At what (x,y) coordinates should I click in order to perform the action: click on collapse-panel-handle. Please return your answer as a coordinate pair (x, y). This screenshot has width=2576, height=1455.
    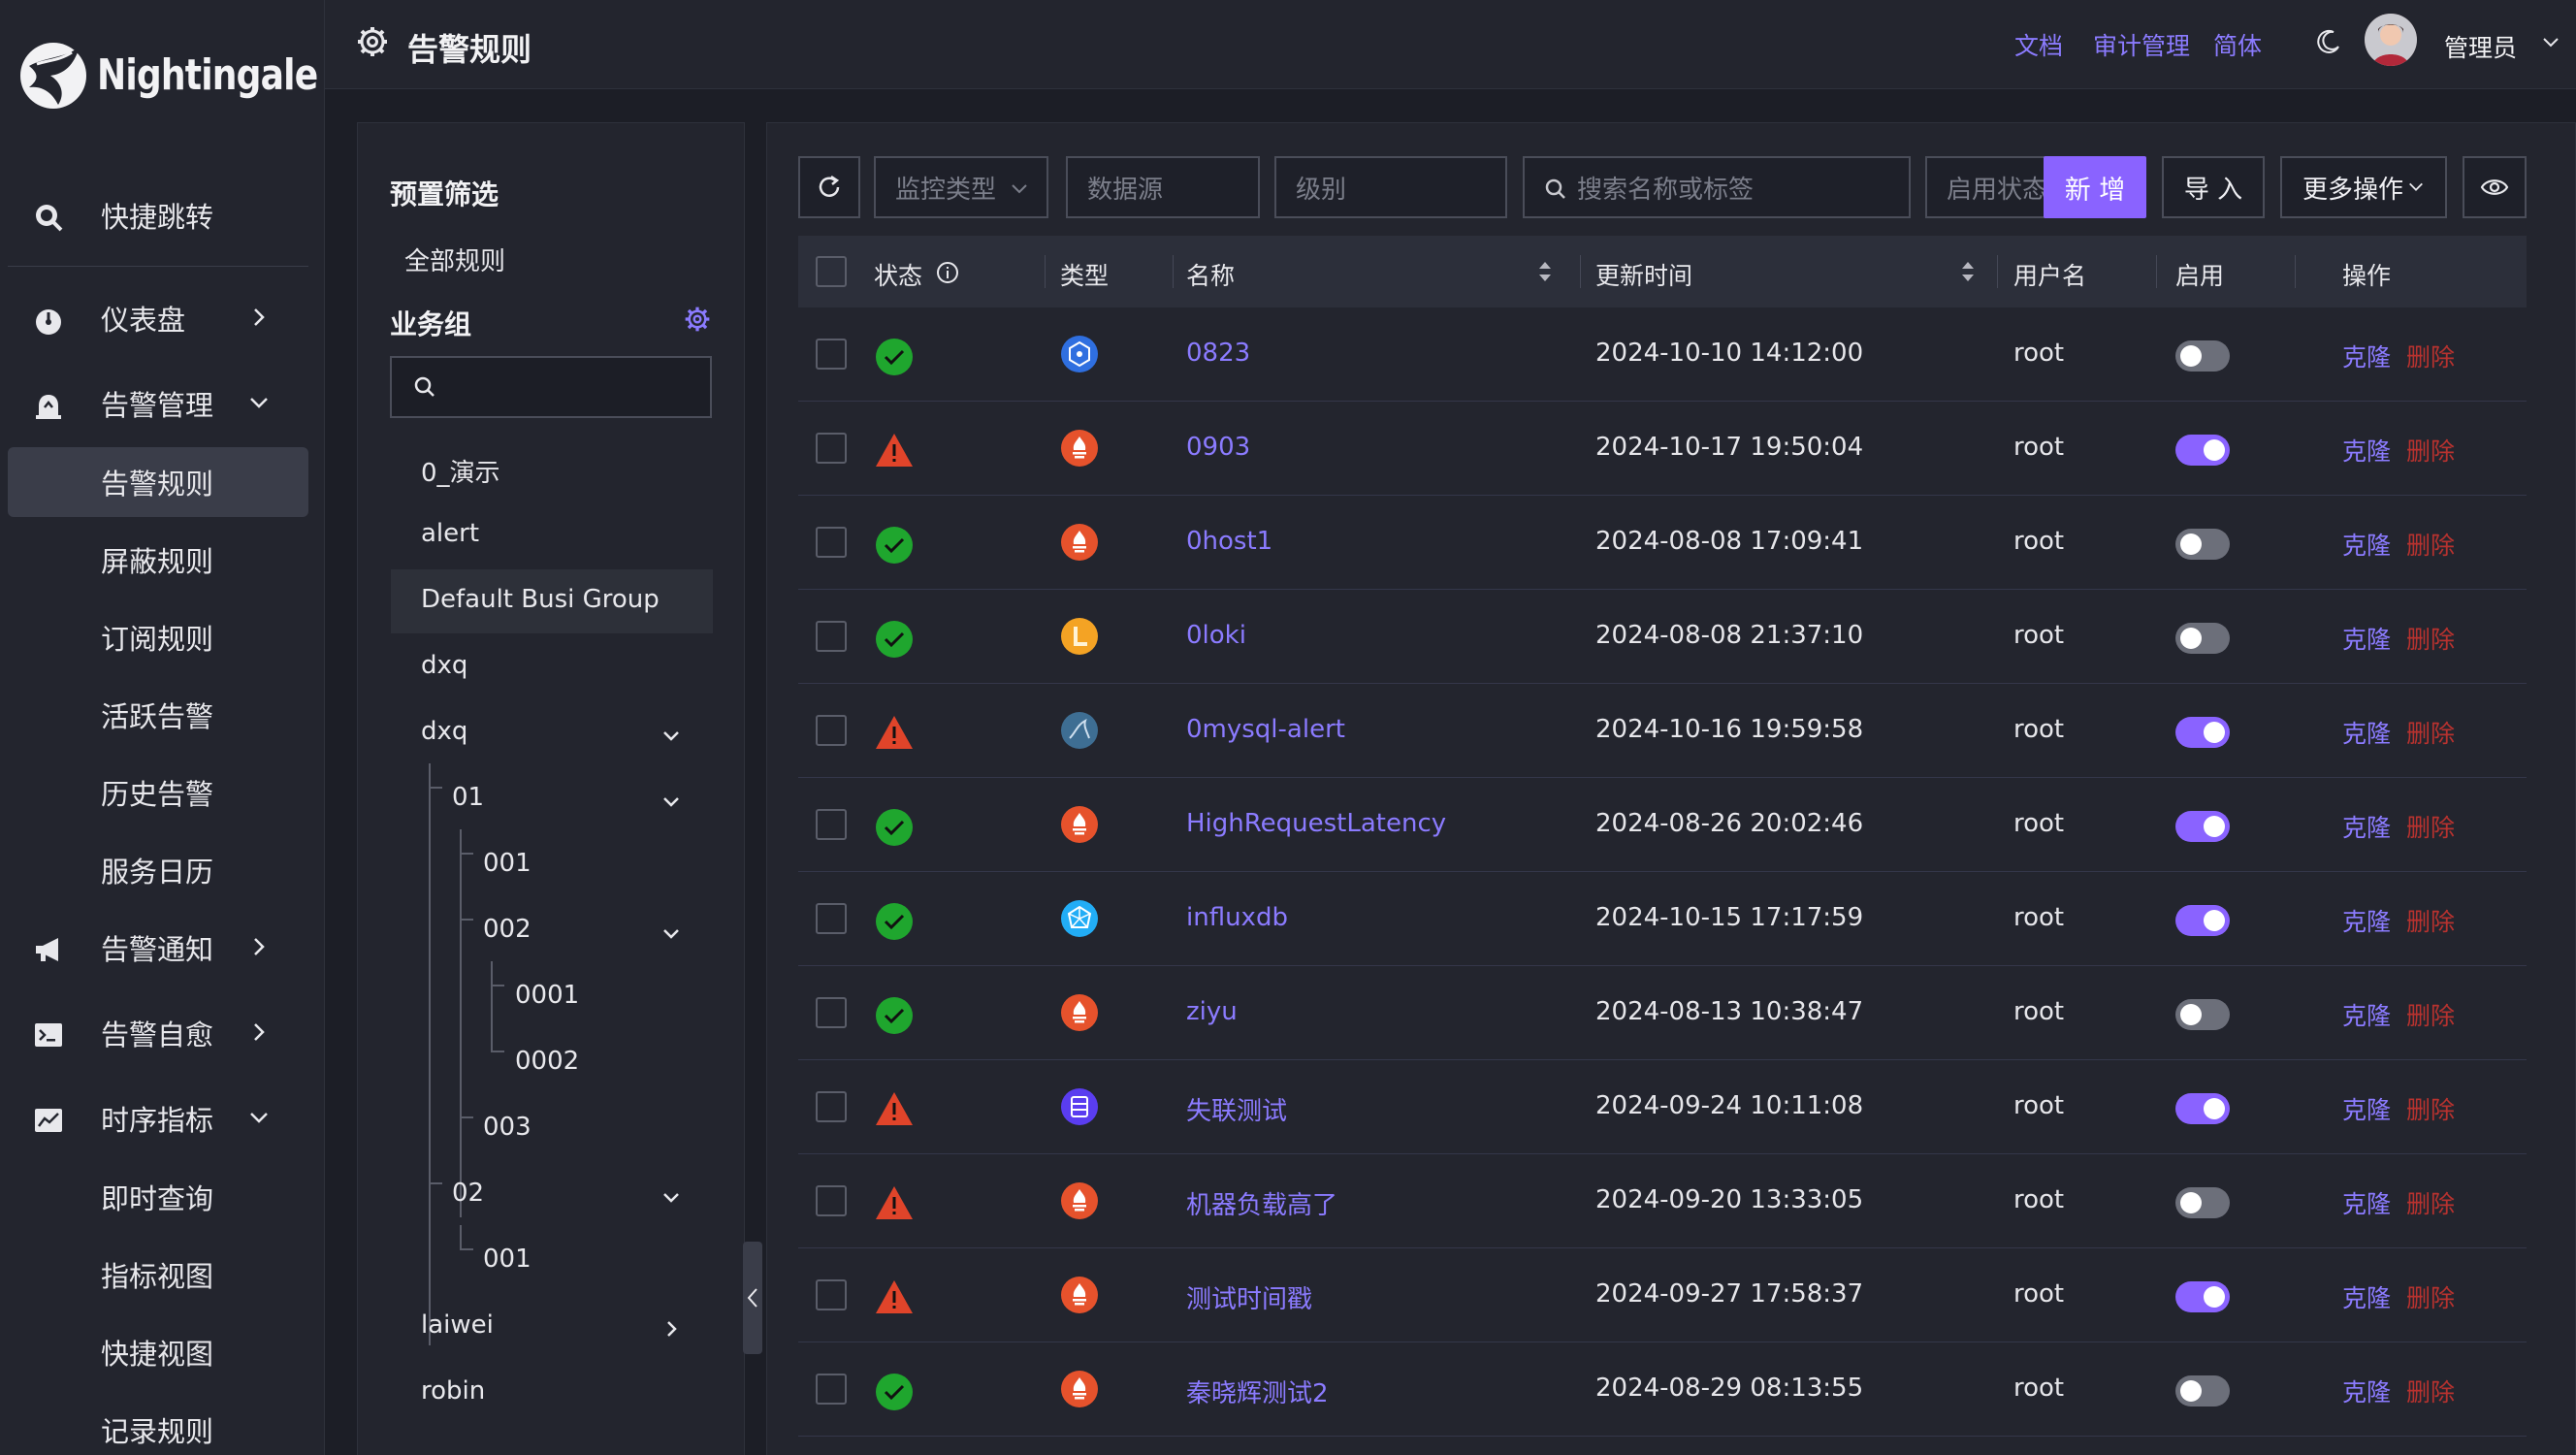
    Looking at the image, I should click on (752, 1298).